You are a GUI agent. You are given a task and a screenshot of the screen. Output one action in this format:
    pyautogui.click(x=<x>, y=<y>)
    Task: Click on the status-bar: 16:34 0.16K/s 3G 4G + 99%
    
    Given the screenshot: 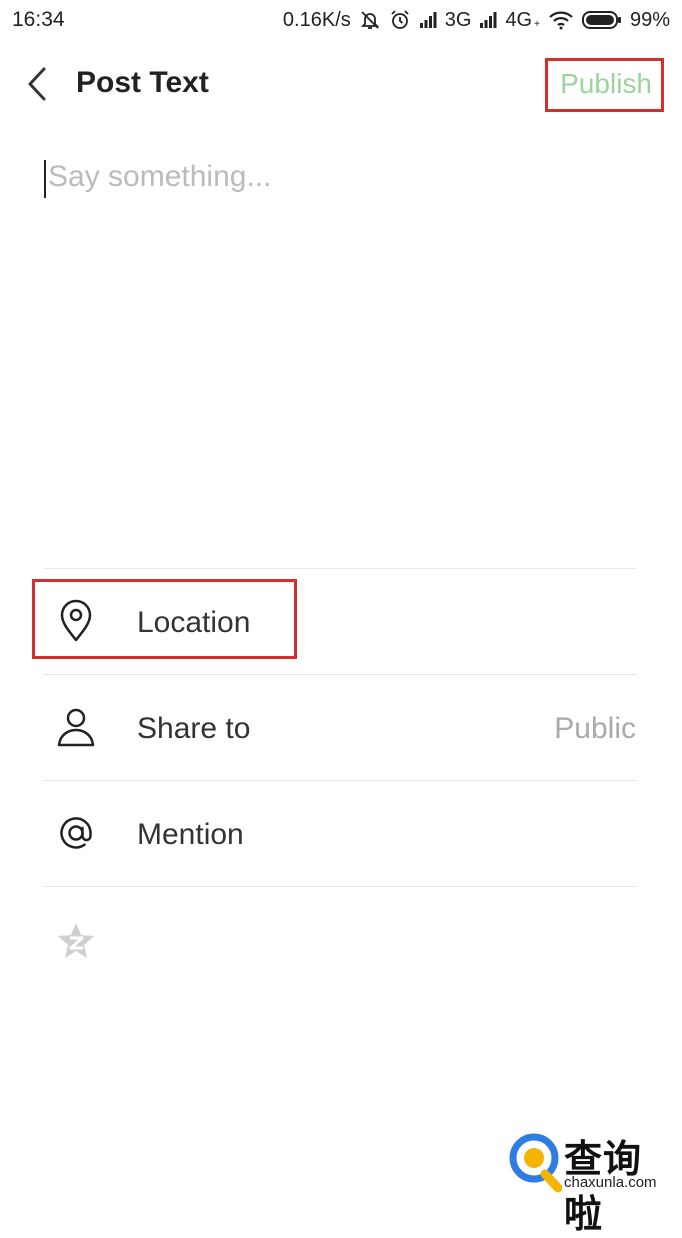 What is the action you would take?
    pyautogui.click(x=341, y=20)
    